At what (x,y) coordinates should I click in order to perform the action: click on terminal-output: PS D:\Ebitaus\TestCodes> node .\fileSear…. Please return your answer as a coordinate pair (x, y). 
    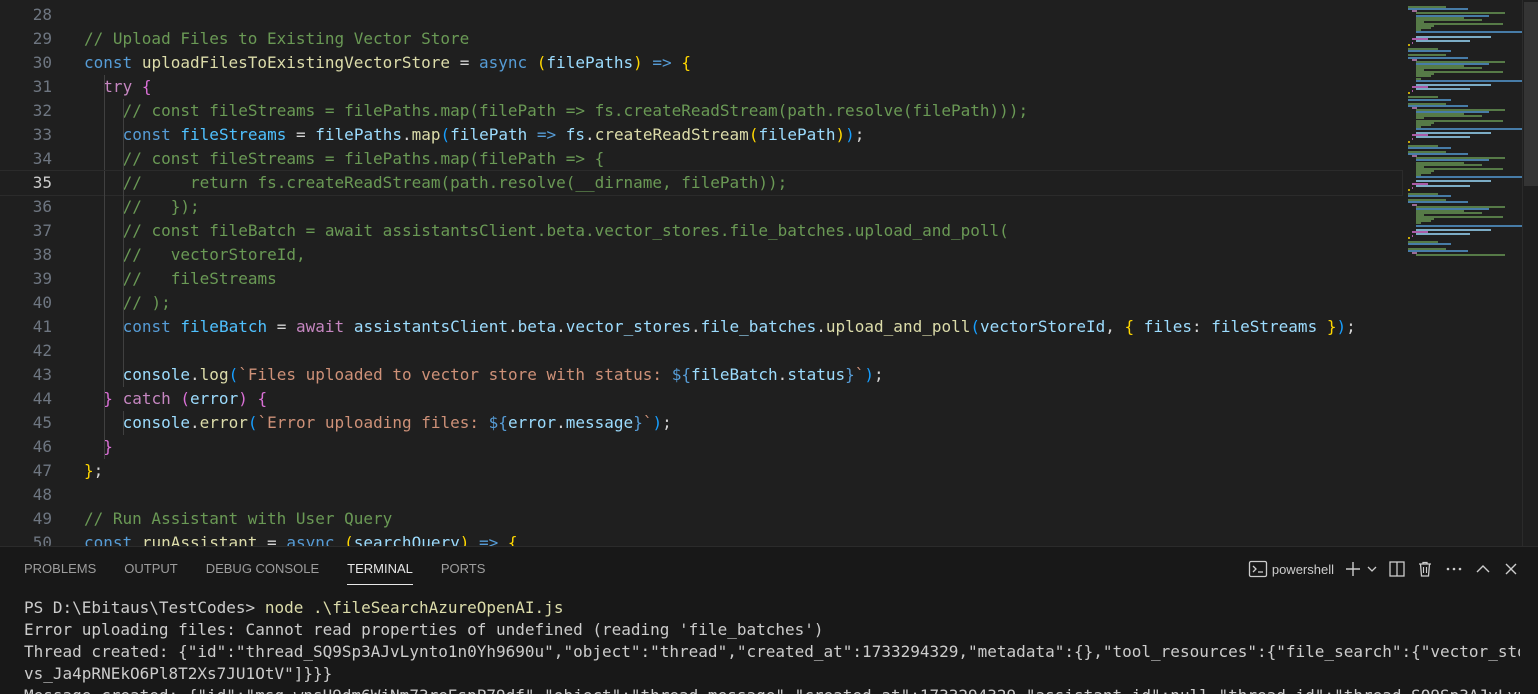
    Looking at the image, I should click on (772, 645).